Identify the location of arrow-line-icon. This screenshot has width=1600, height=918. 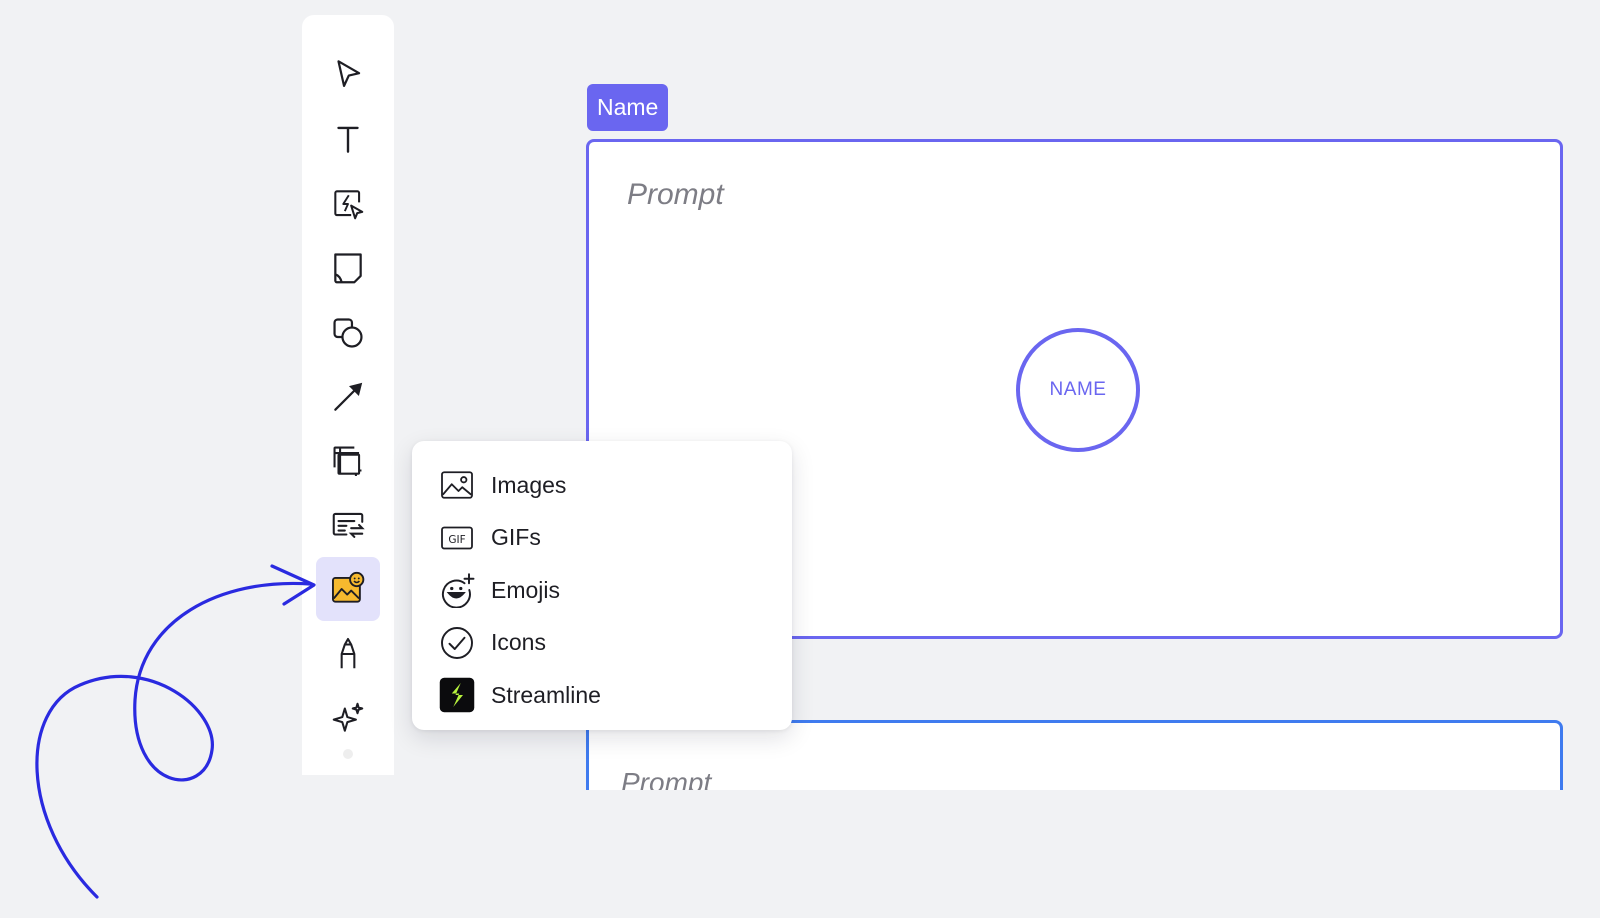
(348, 396).